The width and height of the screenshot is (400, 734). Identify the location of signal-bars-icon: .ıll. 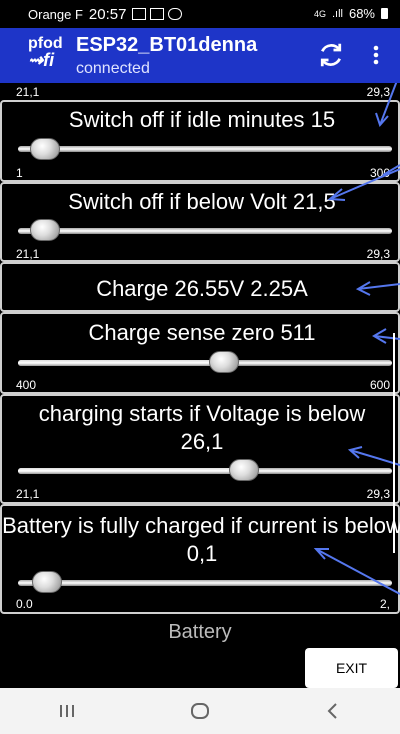
(337, 13).